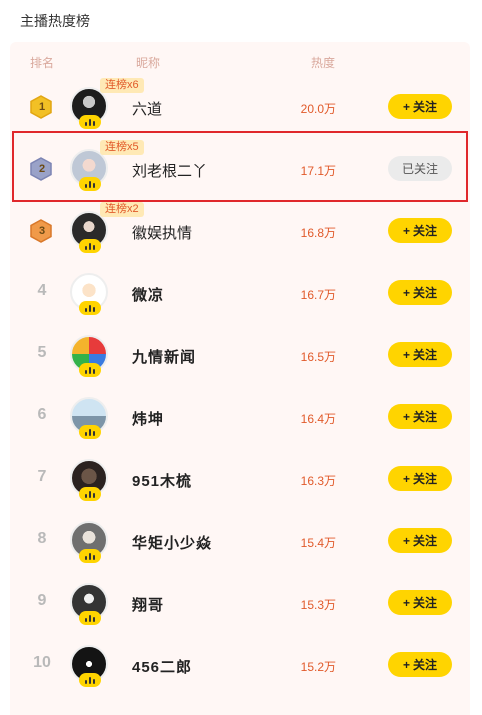  I want to click on heat-value: 16.8万, so click(318, 233).